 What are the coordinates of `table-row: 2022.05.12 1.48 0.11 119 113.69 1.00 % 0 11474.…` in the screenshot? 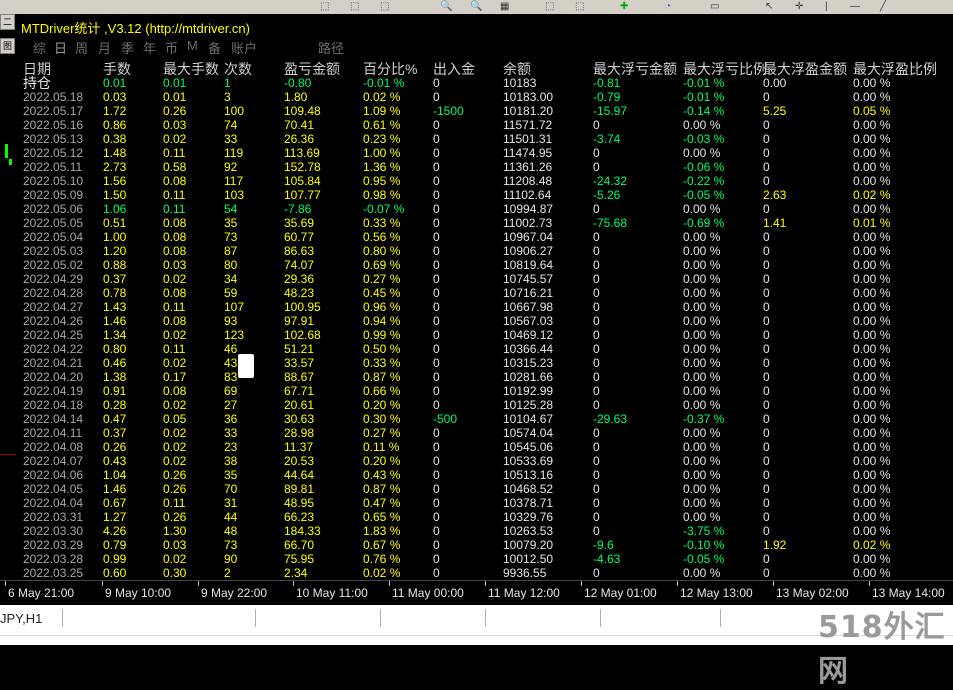 It's located at (484, 153).